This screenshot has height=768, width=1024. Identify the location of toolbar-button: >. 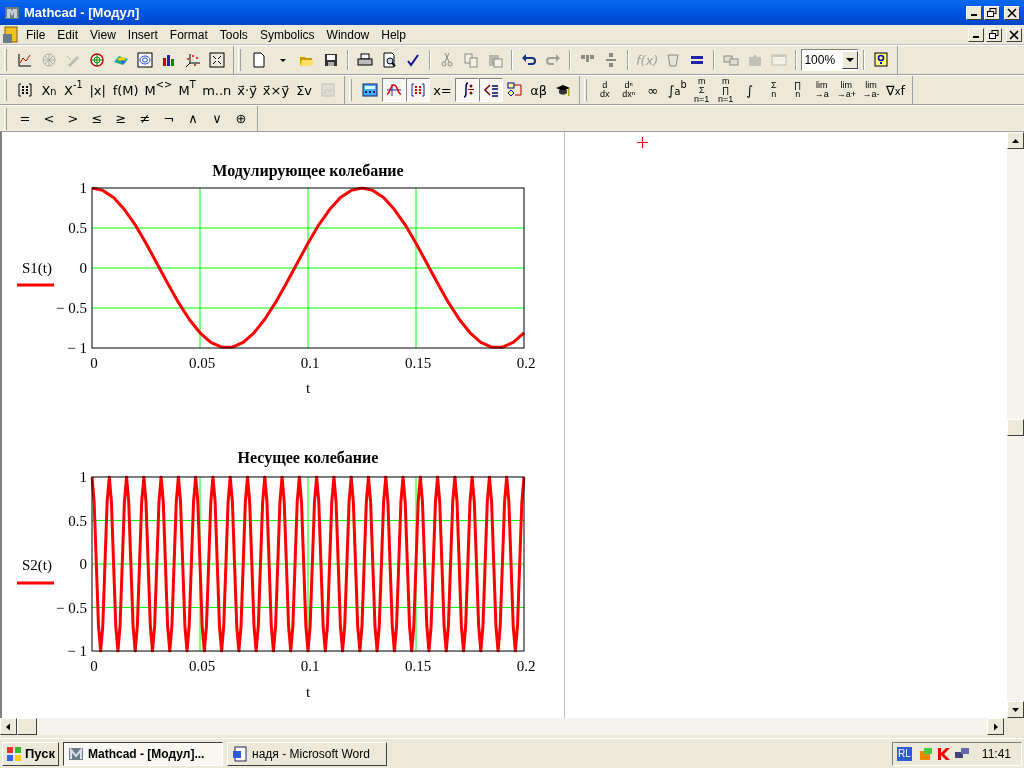
(73, 118).